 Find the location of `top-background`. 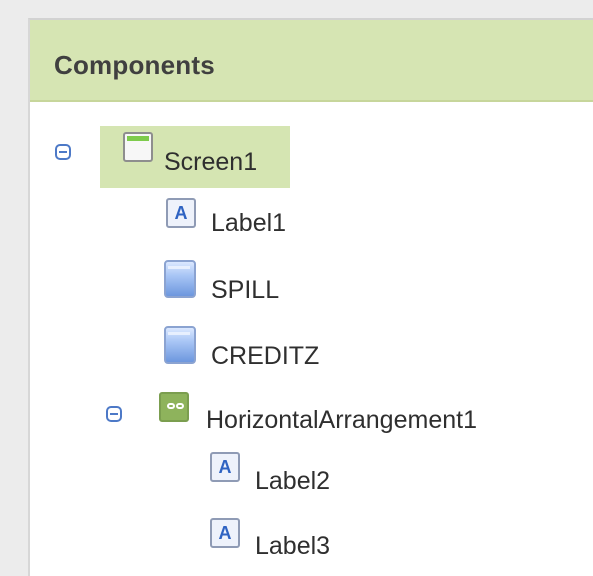

top-background is located at coordinates (296, 9).